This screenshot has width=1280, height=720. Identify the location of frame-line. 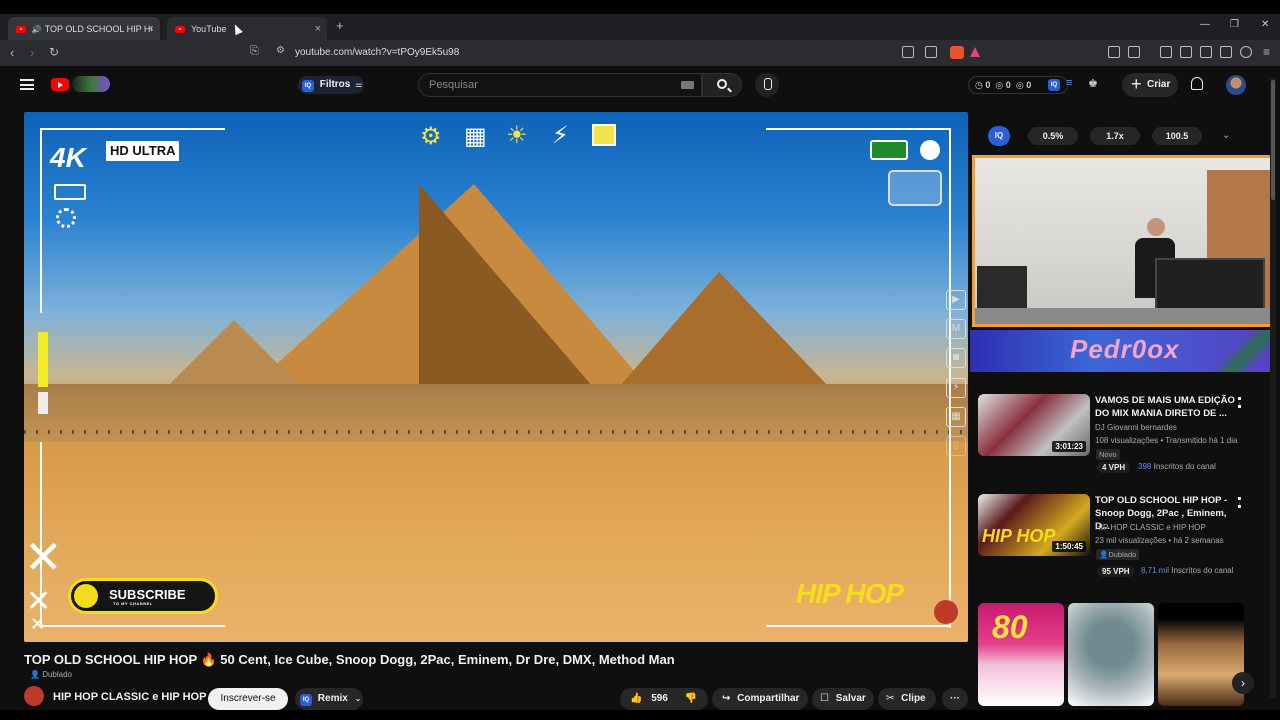
(132, 626).